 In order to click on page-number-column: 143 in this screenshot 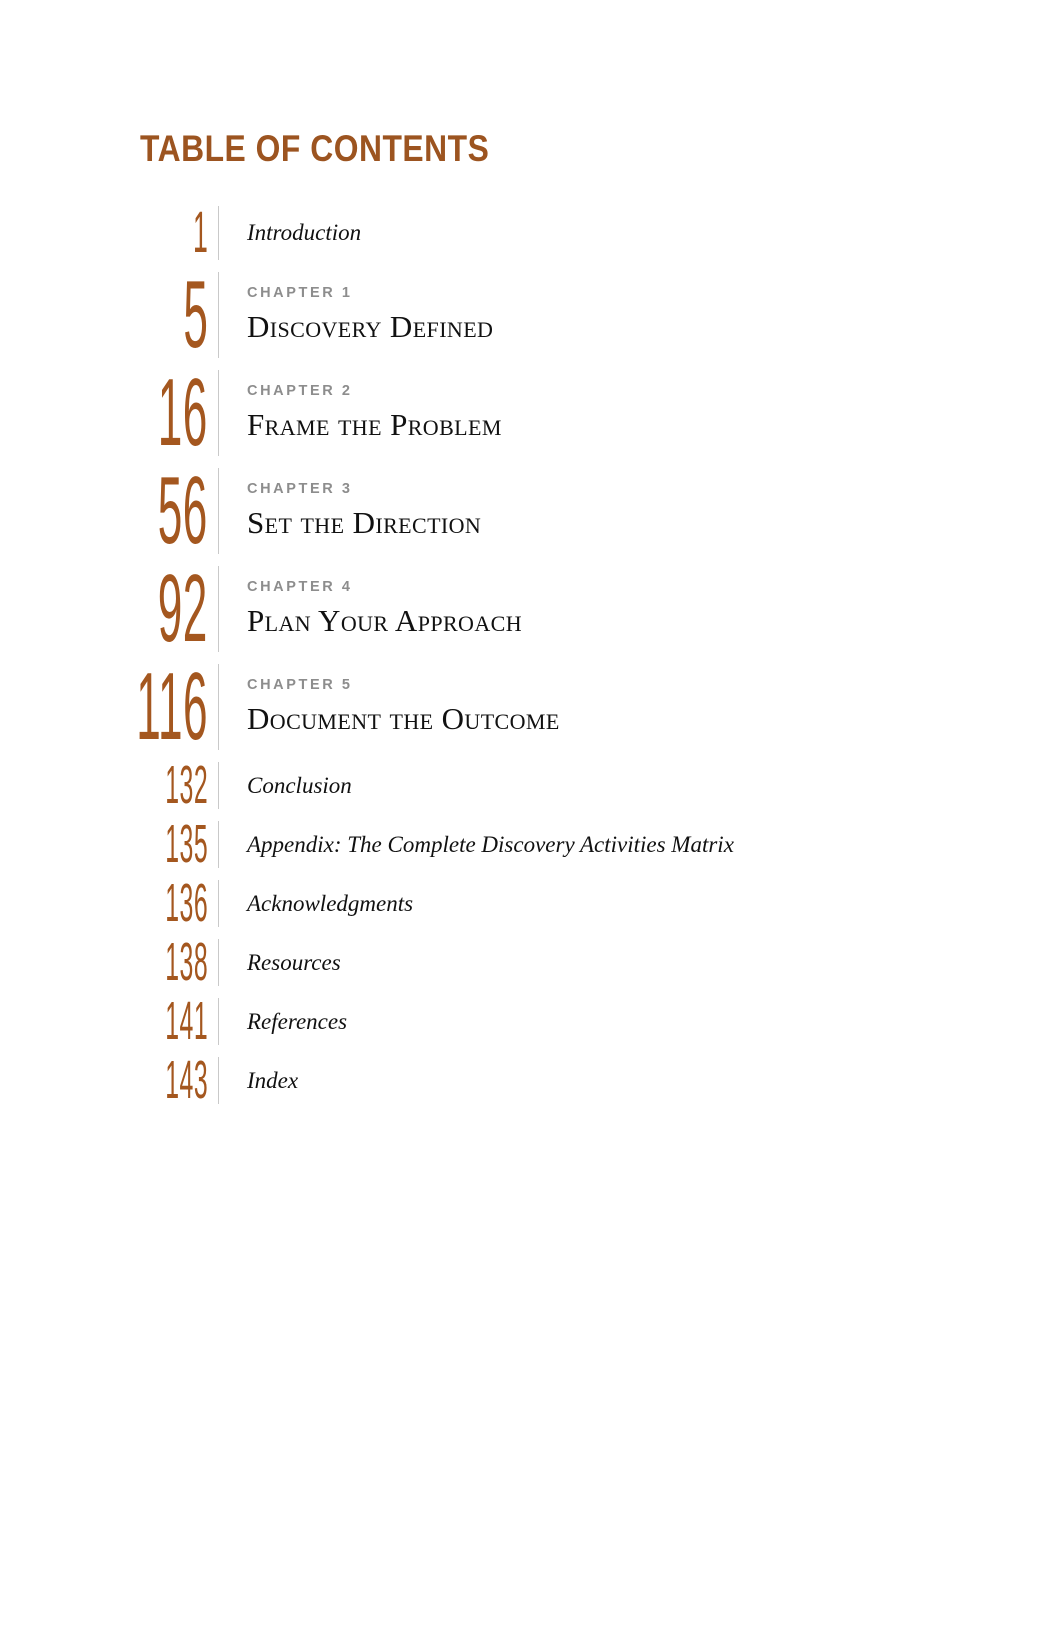, I will do `click(179, 1080)`.